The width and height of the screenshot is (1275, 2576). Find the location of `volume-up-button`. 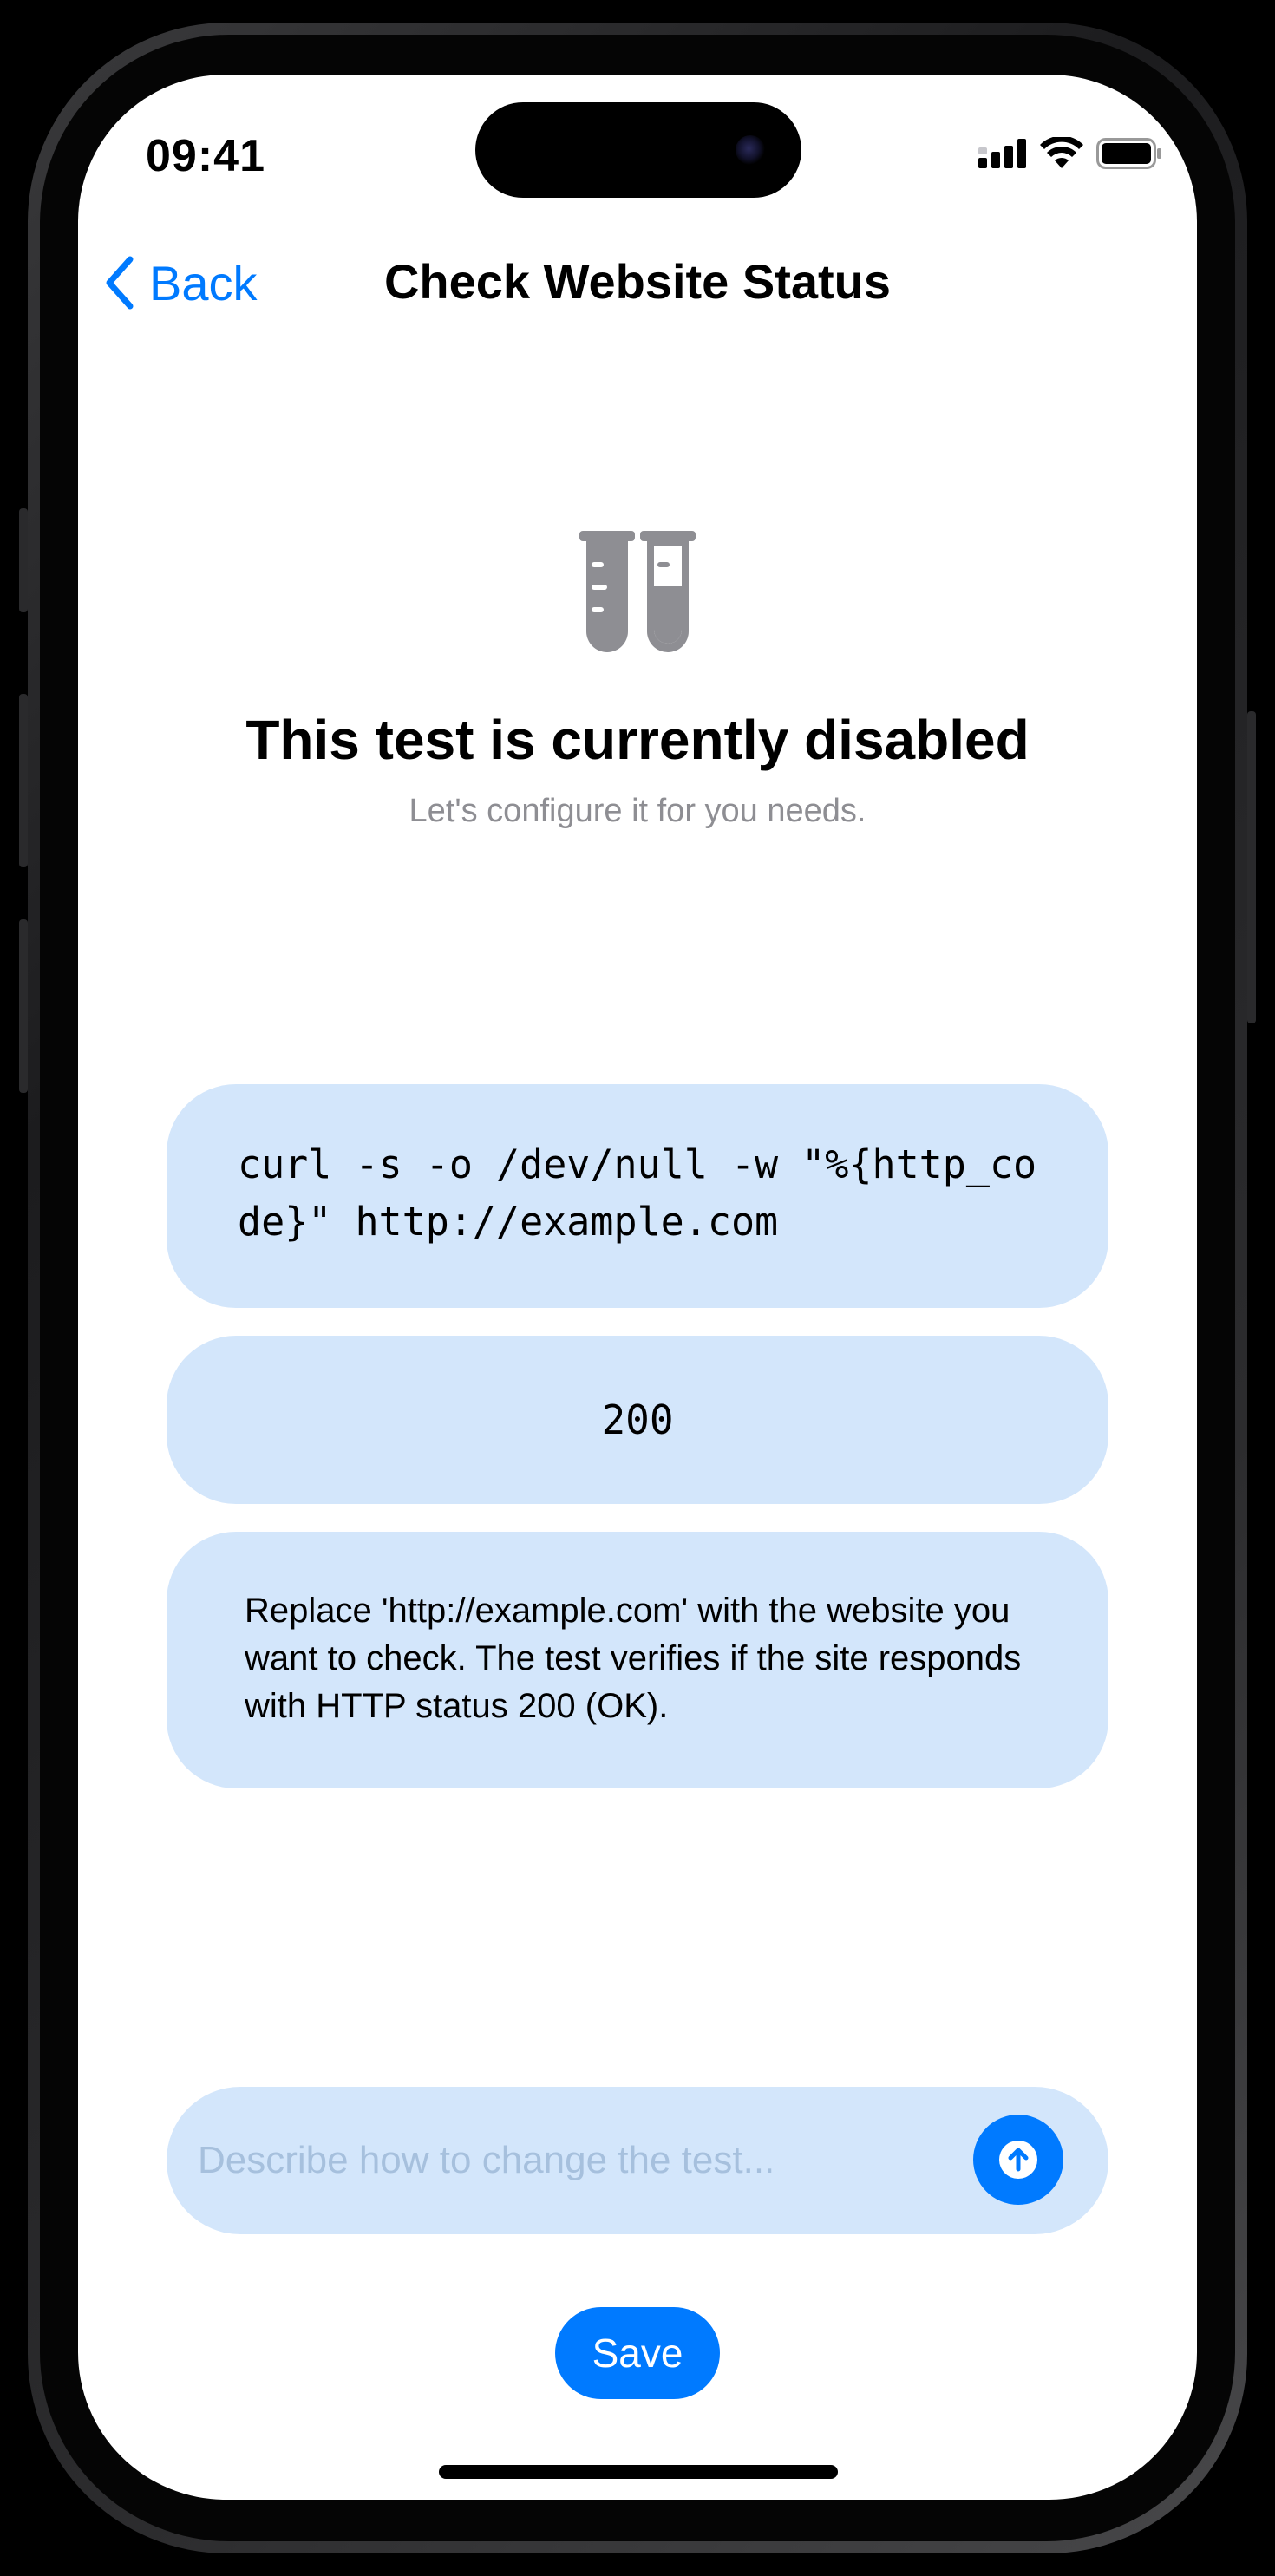

volume-up-button is located at coordinates (23, 780).